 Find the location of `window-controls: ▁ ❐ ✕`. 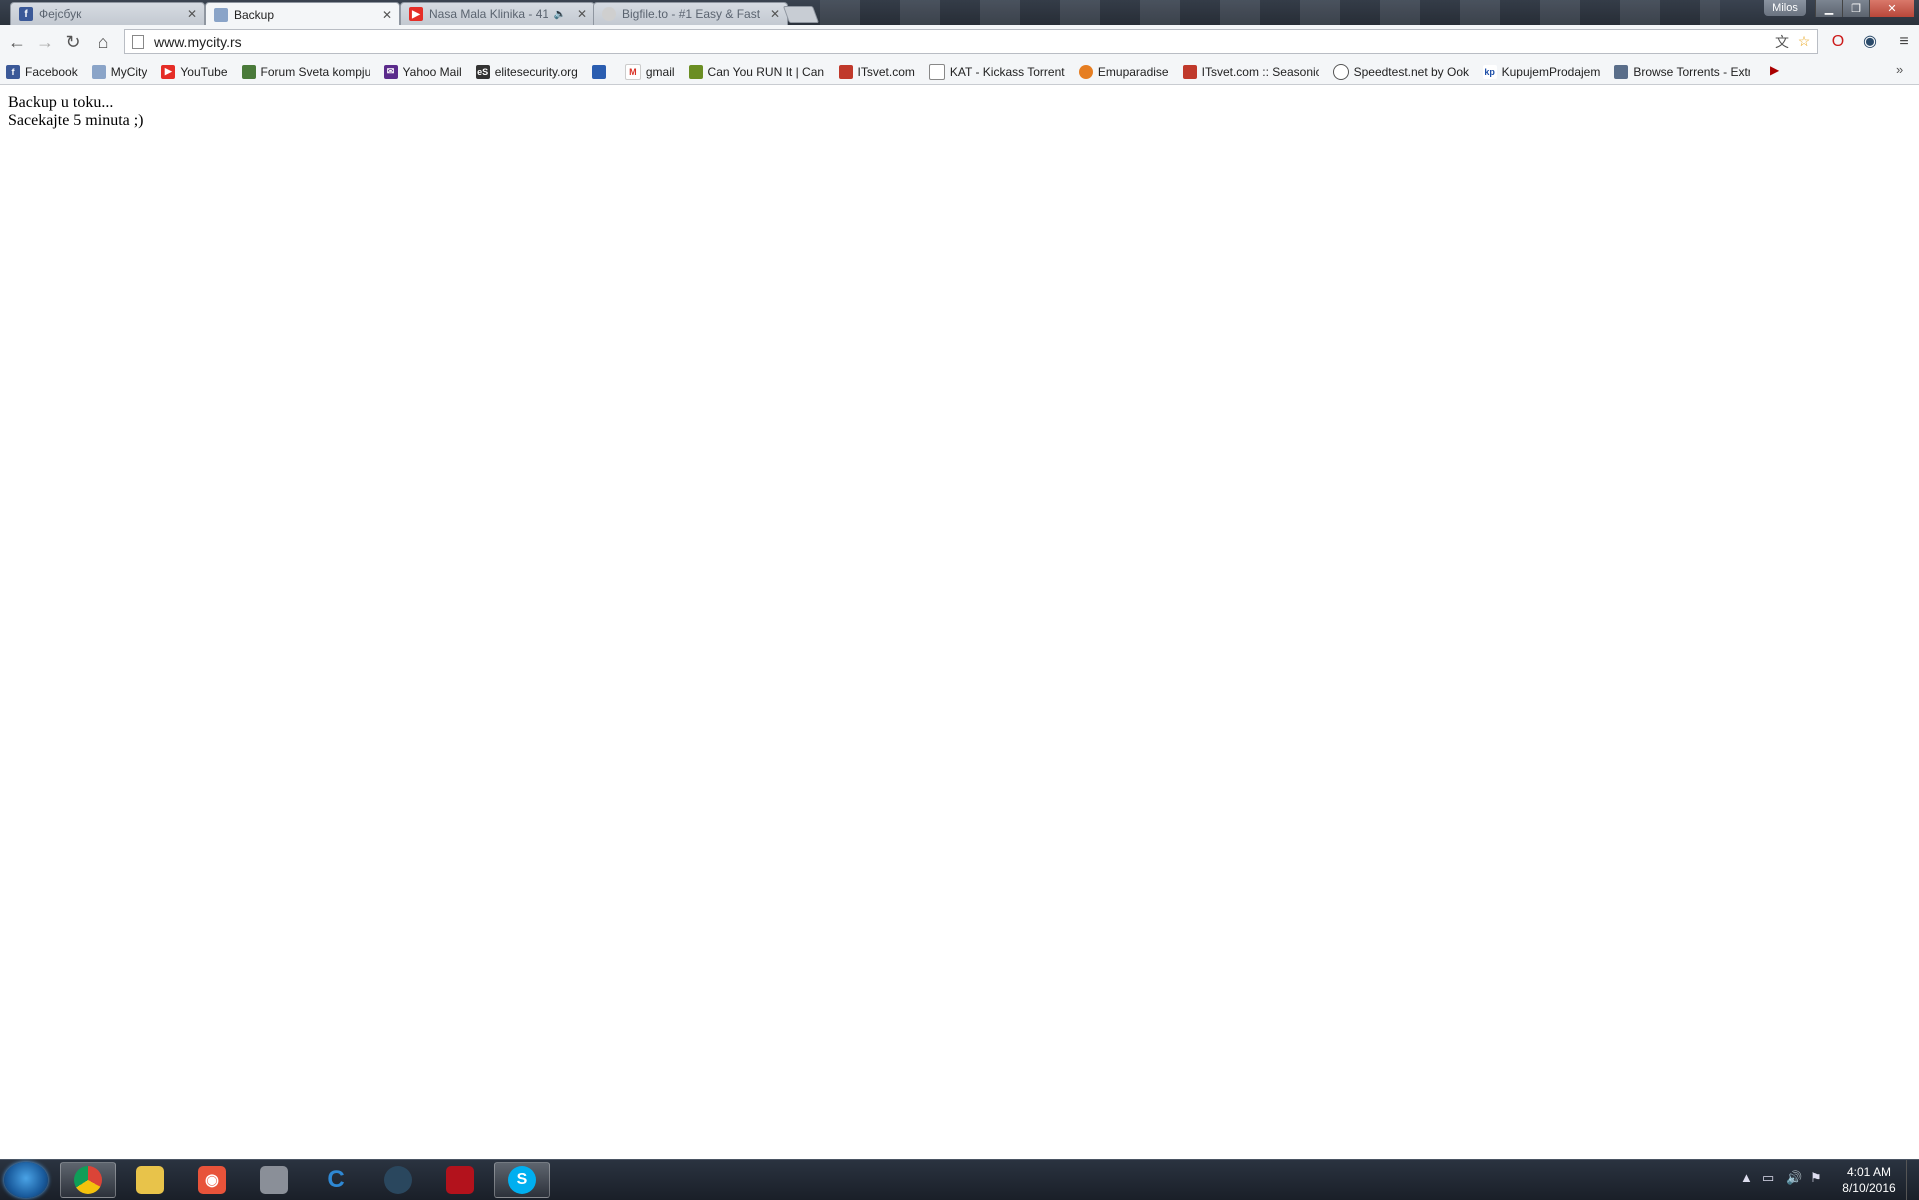

window-controls: ▁ ❐ ✕ is located at coordinates (1864, 8).